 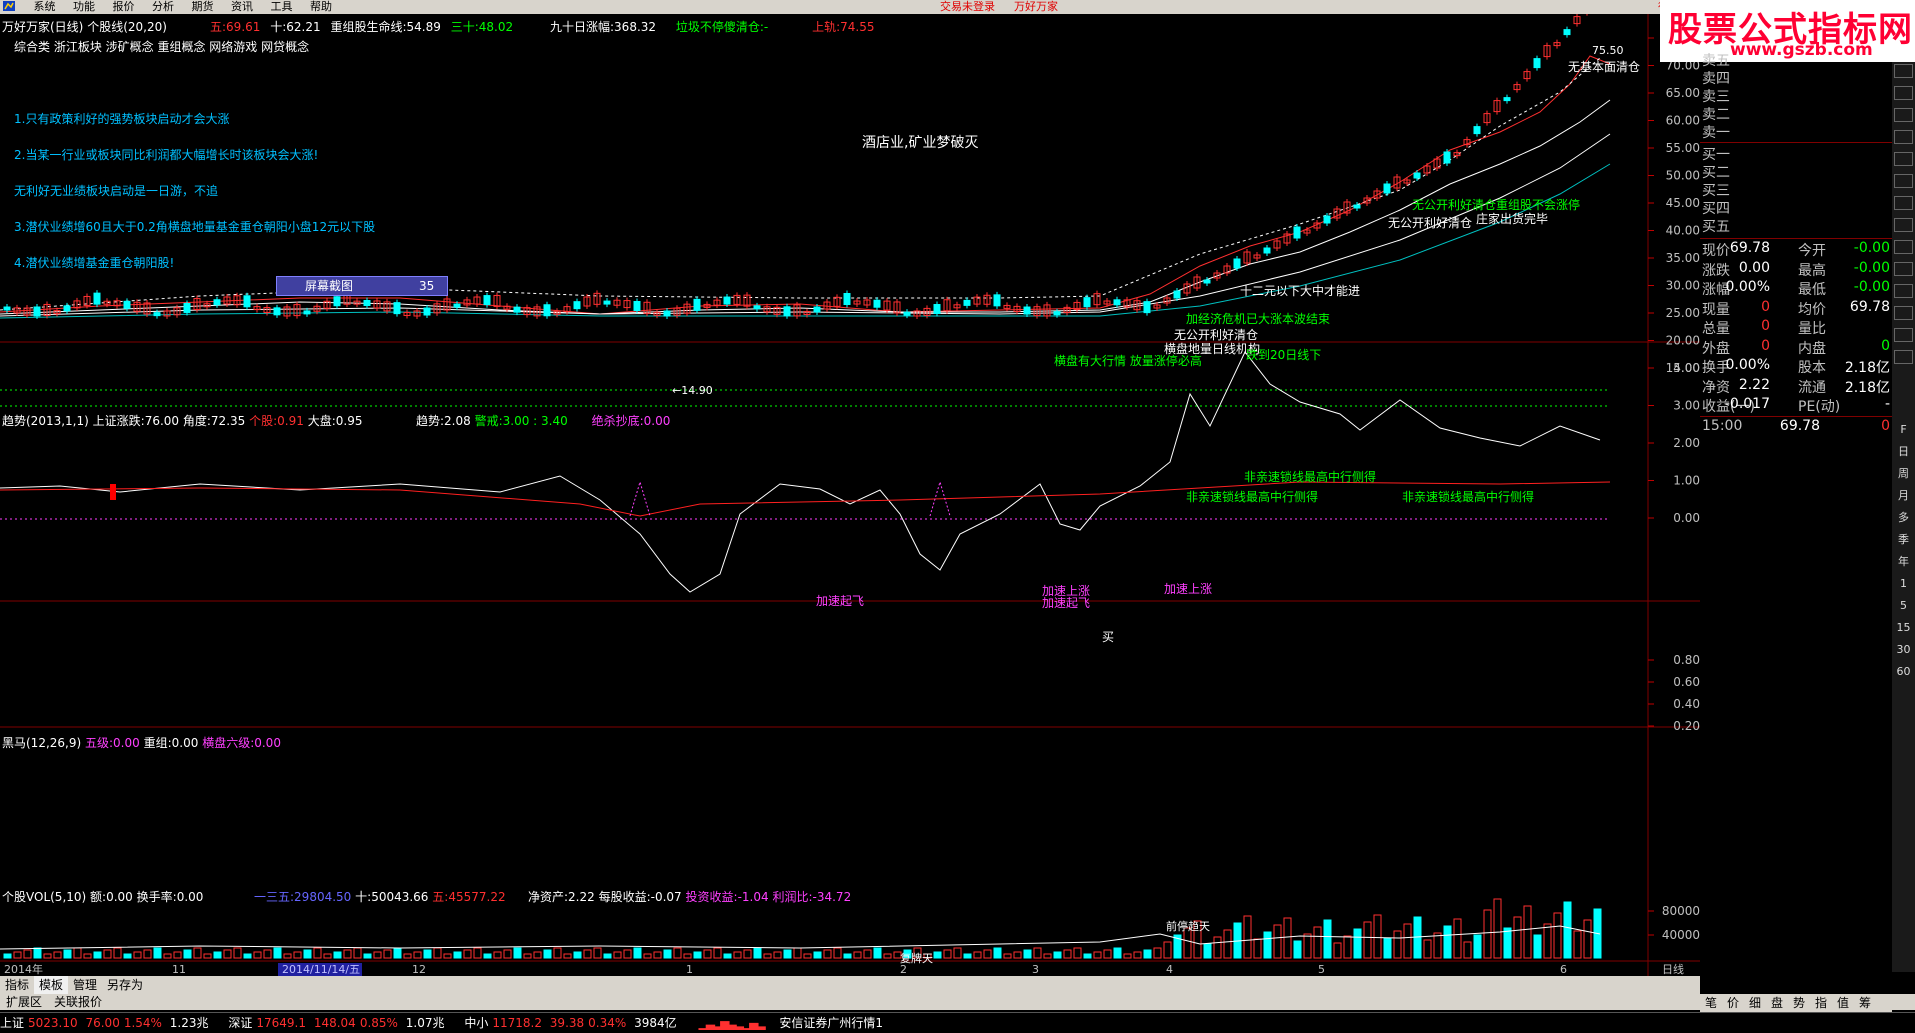 I want to click on menu-system: 系统, so click(x=45, y=7).